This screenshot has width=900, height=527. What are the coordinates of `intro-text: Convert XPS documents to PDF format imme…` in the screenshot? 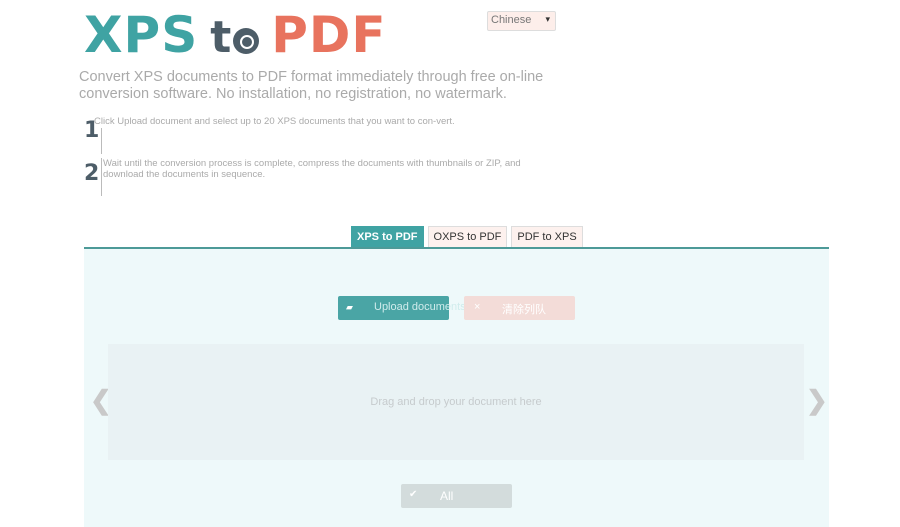 It's located at (311, 85).